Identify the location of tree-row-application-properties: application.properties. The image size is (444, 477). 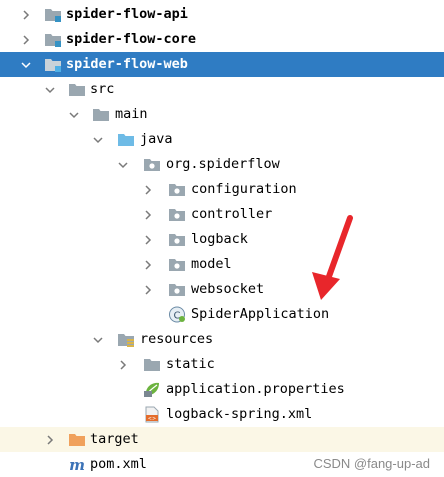
(222, 389).